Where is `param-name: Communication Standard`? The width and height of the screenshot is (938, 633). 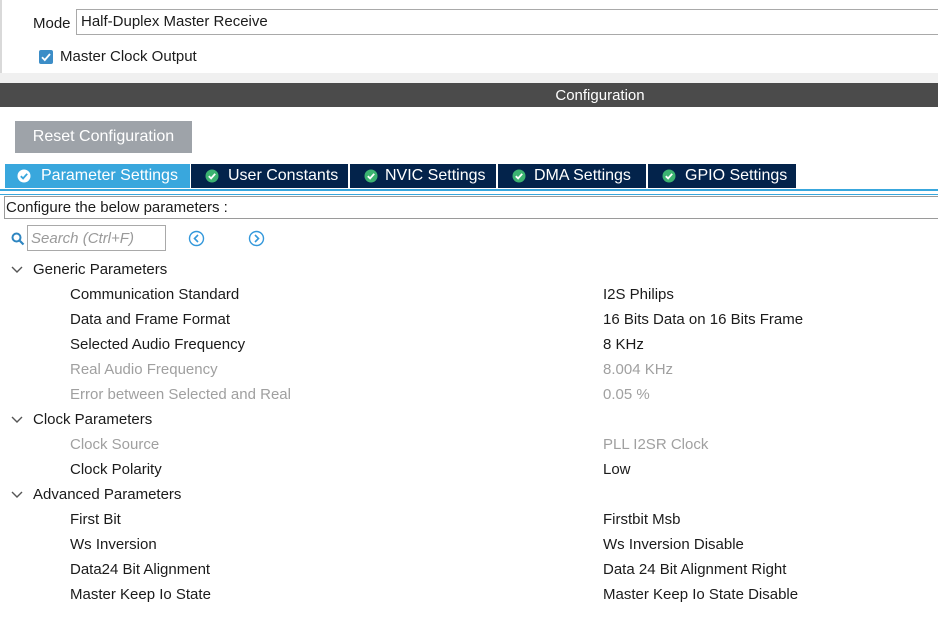 param-name: Communication Standard is located at coordinates (155, 294).